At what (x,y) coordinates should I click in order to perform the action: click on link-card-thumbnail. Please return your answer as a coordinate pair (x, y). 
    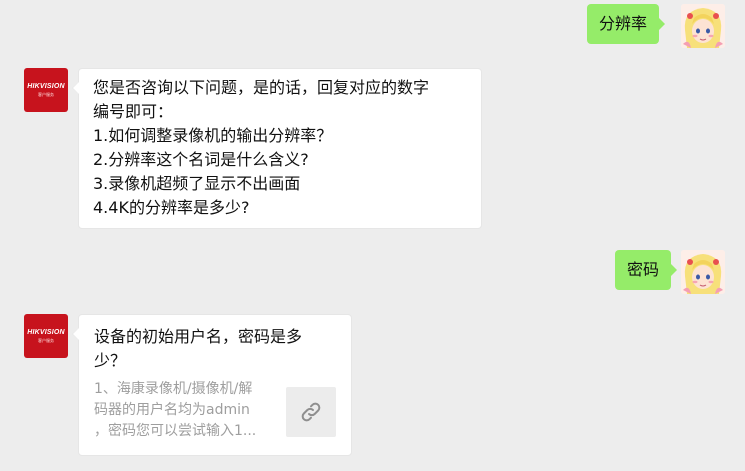
    Looking at the image, I should click on (311, 412).